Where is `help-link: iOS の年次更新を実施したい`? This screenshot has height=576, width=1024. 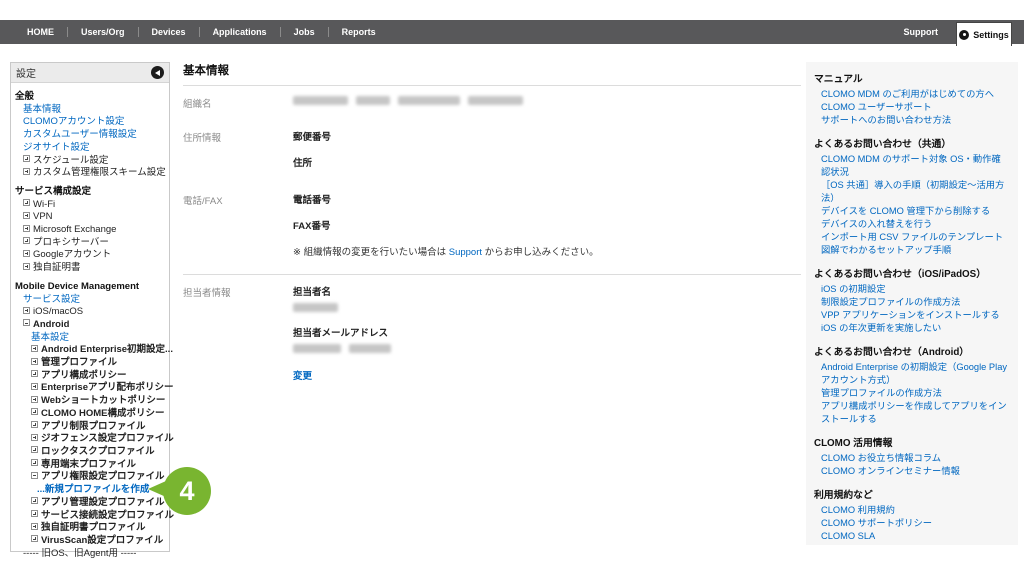 help-link: iOS の年次更新を実施したい is located at coordinates (912, 328).